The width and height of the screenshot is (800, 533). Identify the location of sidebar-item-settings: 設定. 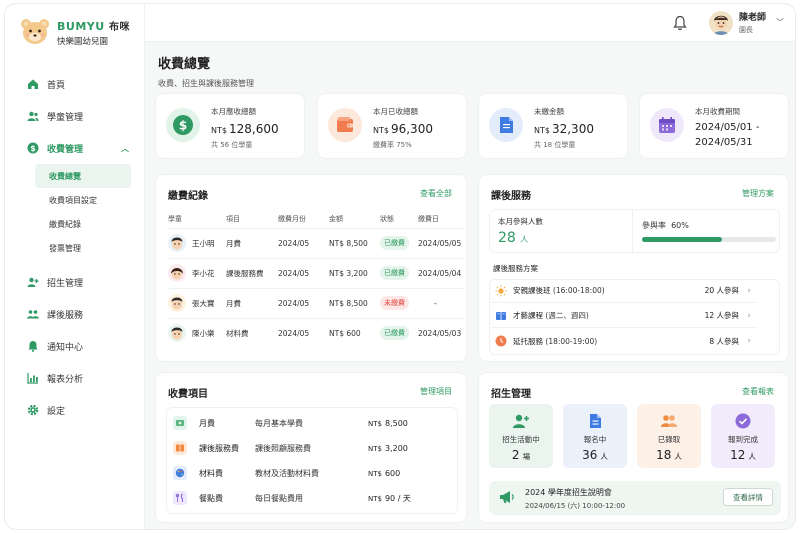
(75, 410).